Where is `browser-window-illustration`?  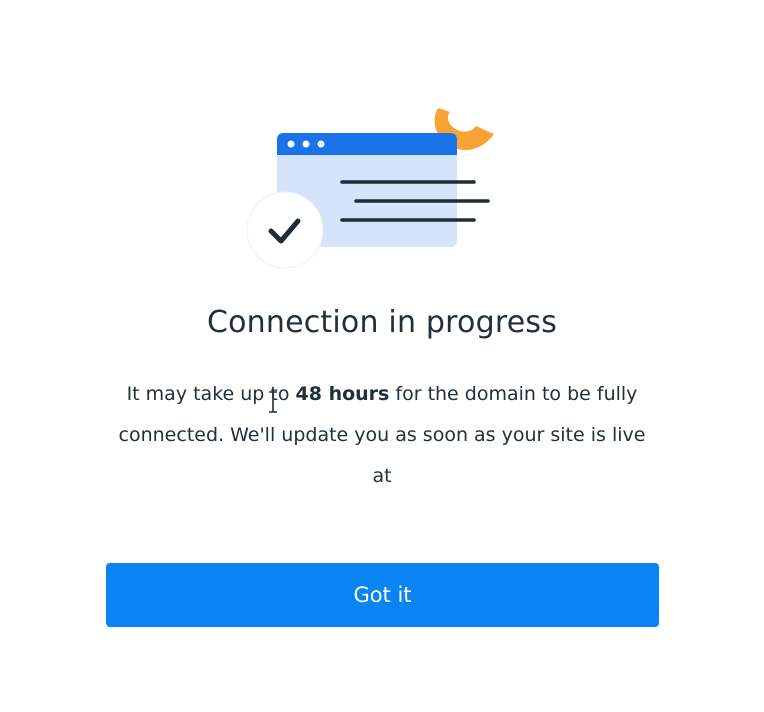 browser-window-illustration is located at coordinates (370, 188).